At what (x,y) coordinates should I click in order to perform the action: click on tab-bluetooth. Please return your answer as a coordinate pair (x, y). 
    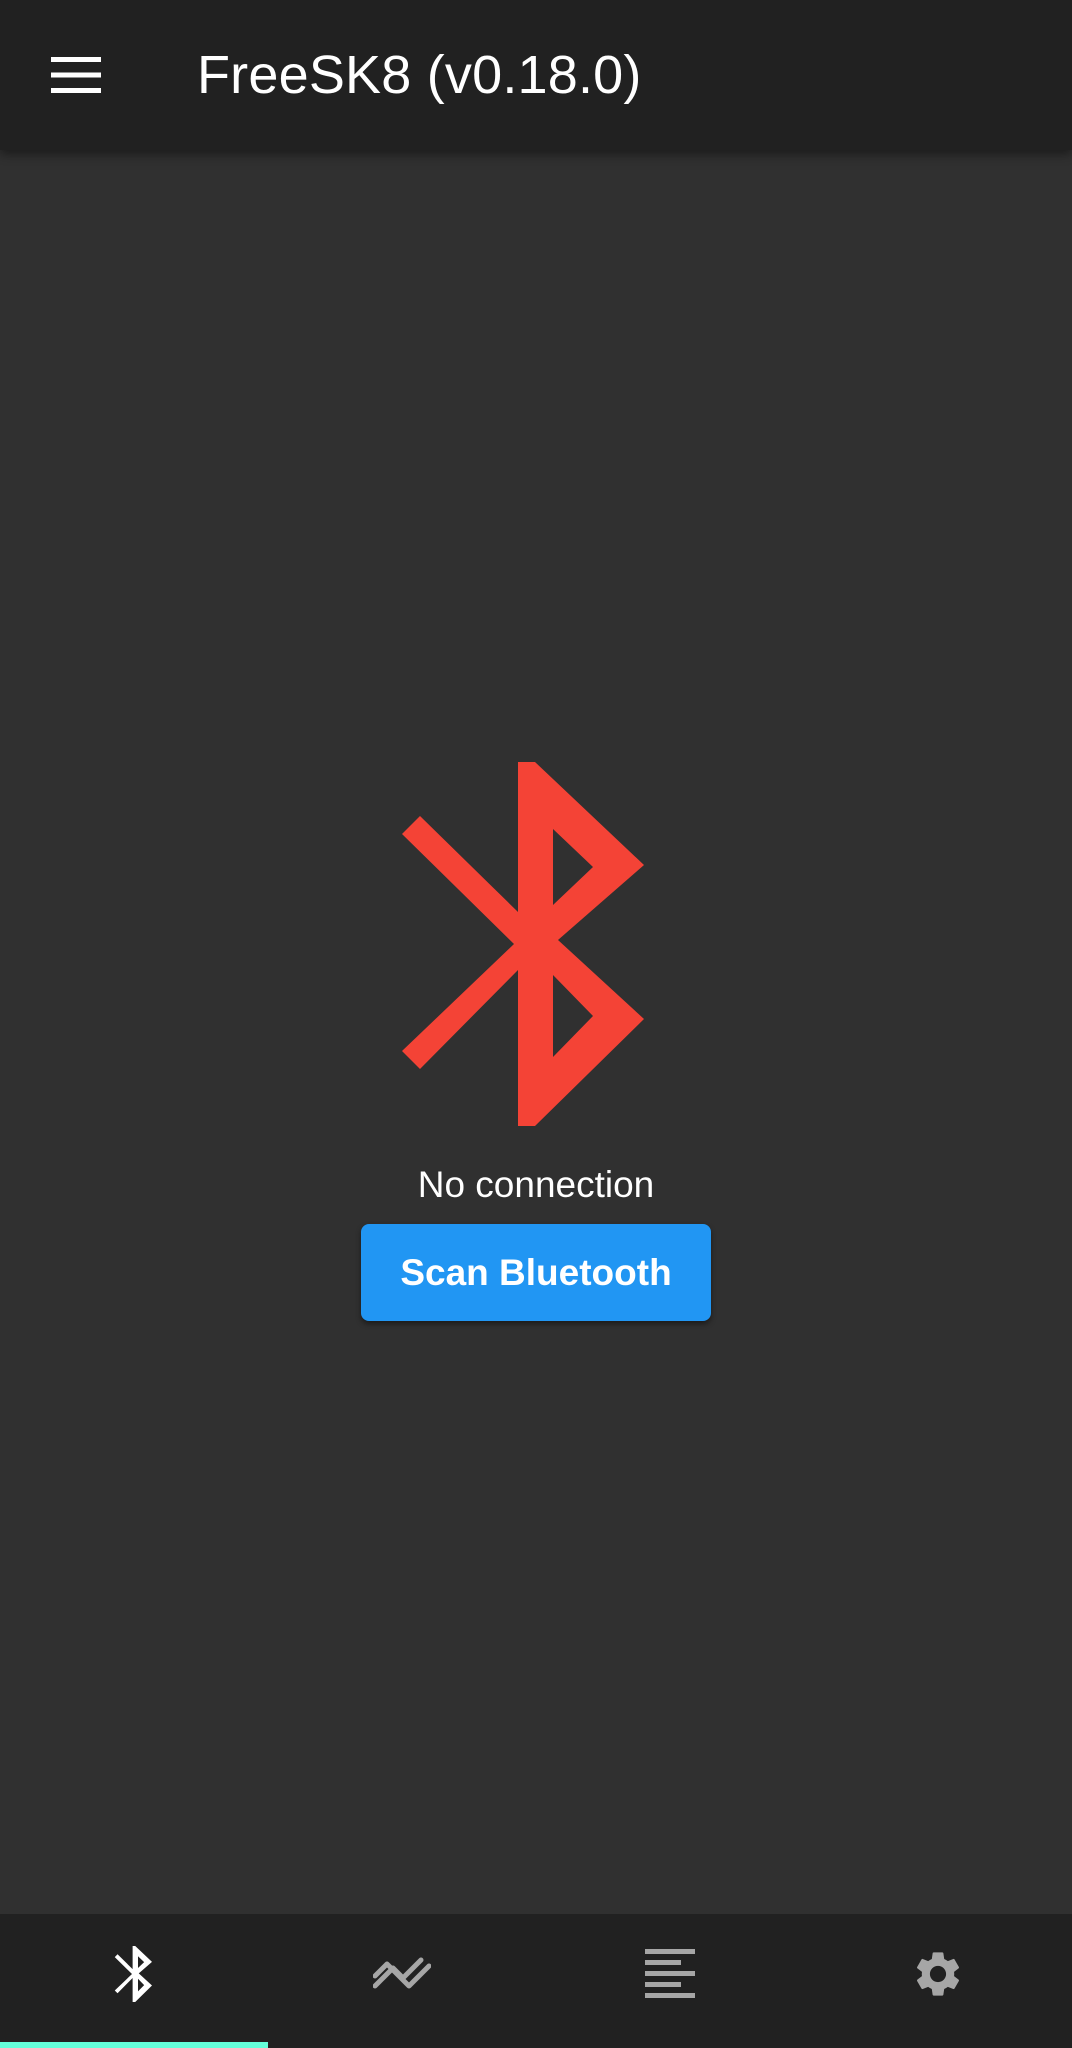
    Looking at the image, I should click on (134, 1981).